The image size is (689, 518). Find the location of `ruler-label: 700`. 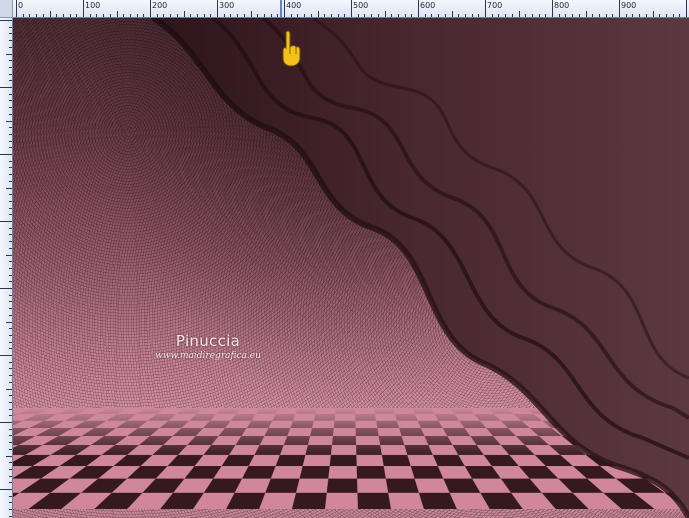

ruler-label: 700 is located at coordinates (495, 5).